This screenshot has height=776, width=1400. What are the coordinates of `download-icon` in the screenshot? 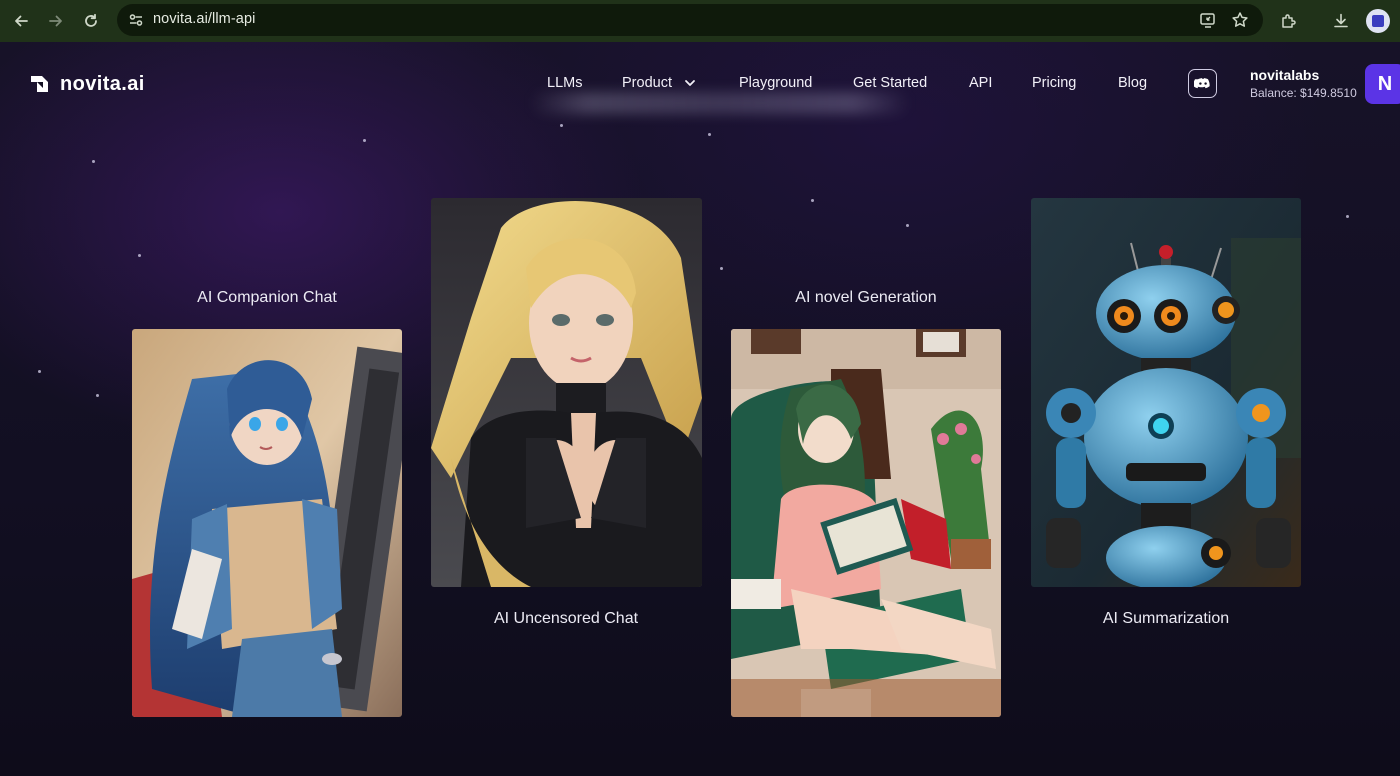 It's located at (1341, 20).